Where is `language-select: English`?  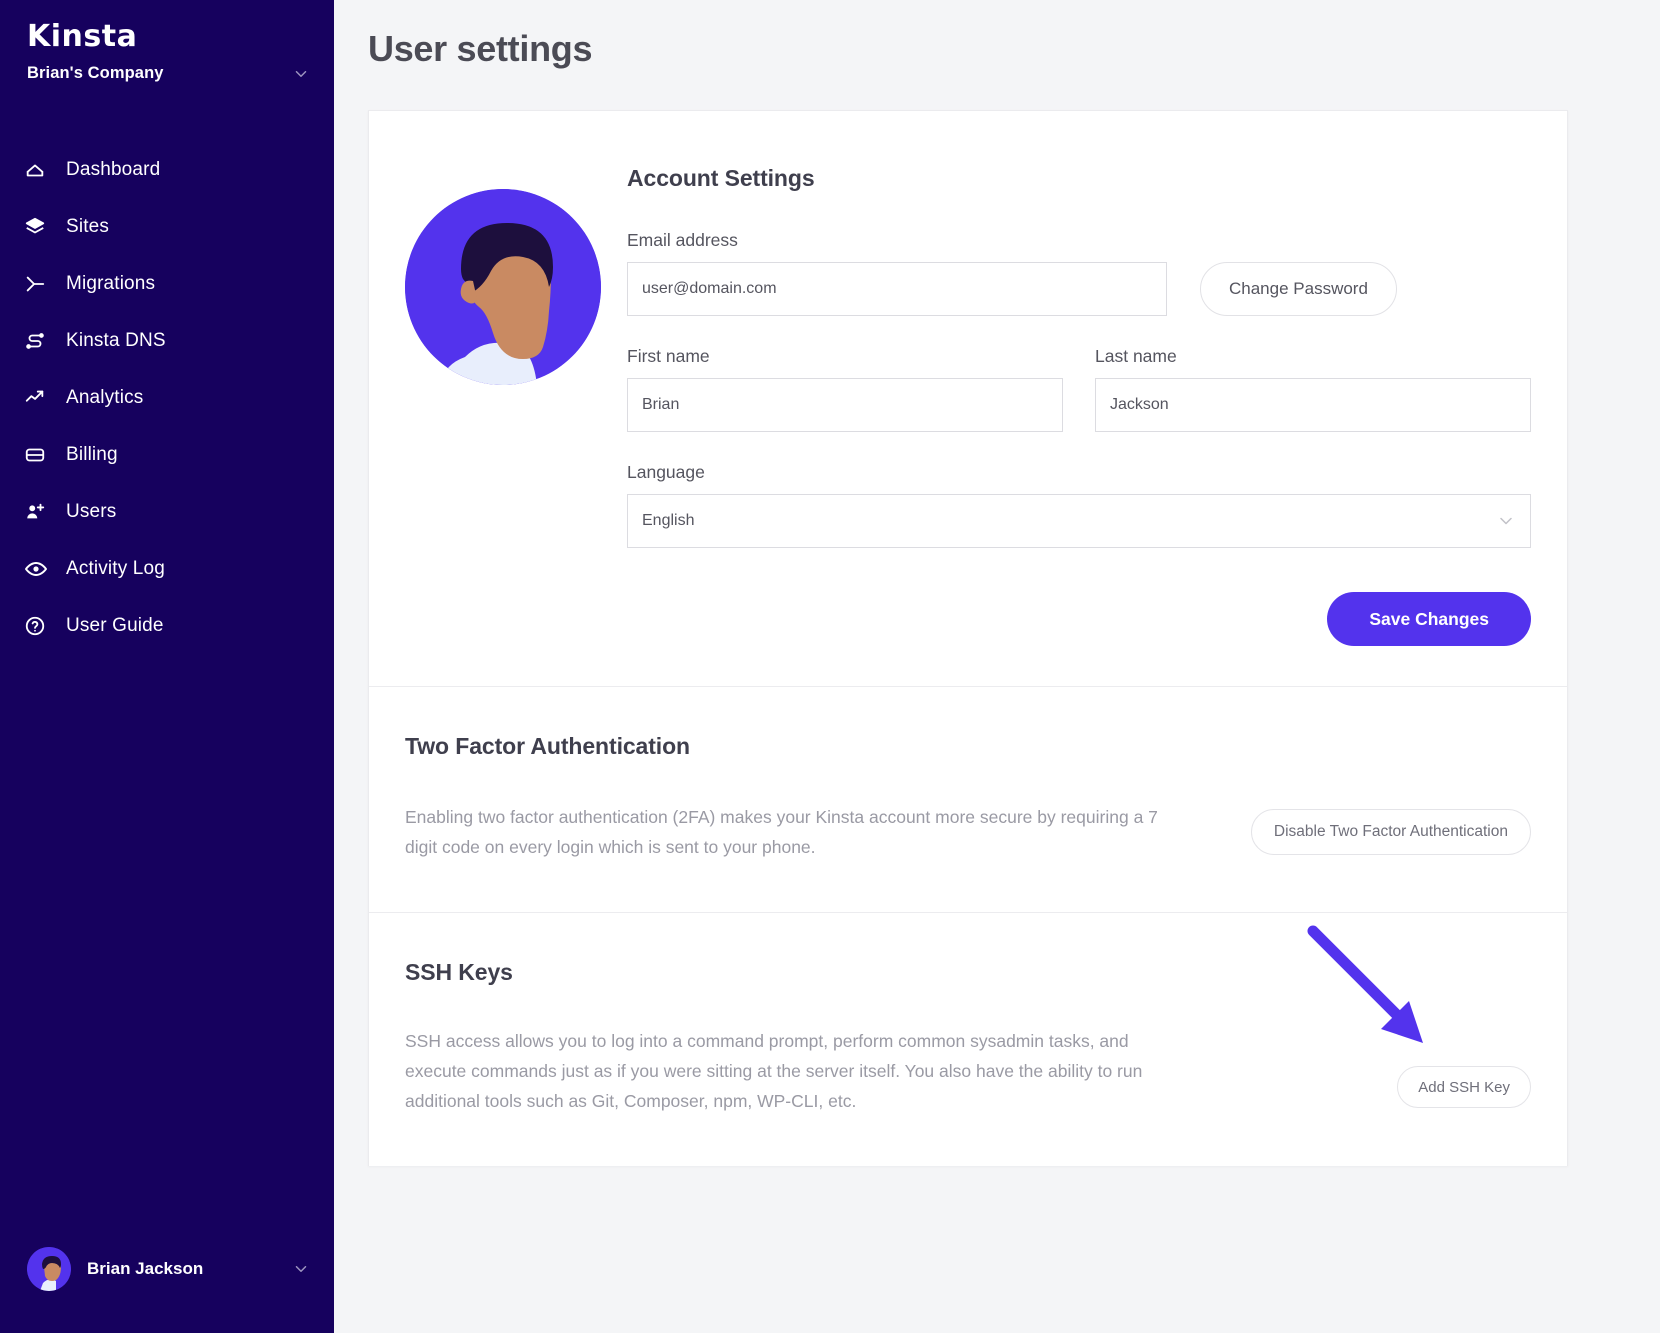
language-select: English is located at coordinates (1079, 521).